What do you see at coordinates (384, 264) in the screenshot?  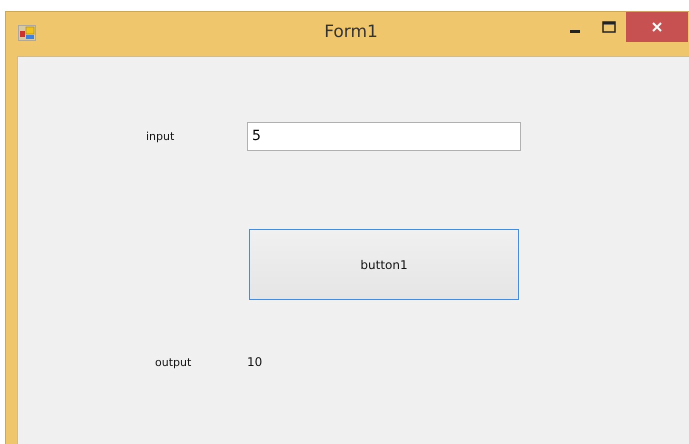 I see `button: button1` at bounding box center [384, 264].